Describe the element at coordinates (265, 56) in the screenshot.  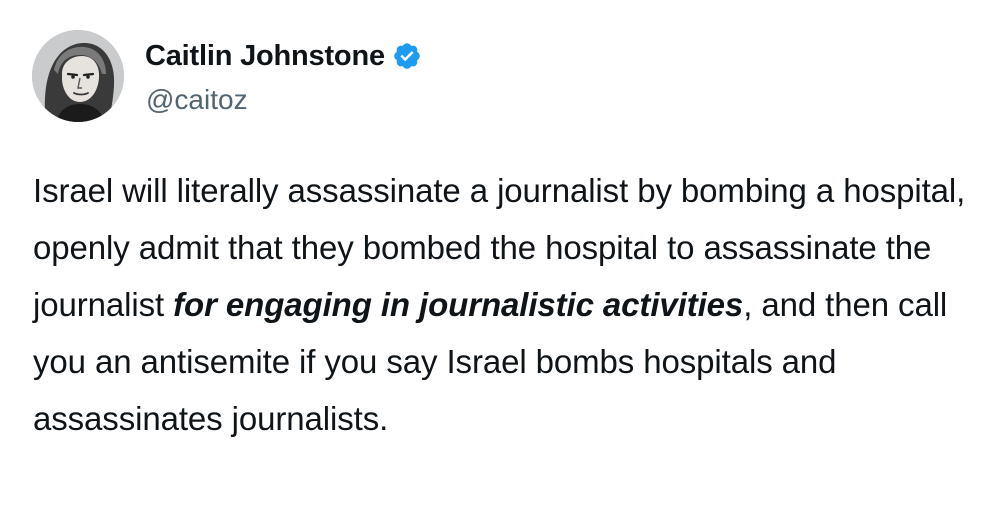
I see `author-display-name: Caitlin Johnstone` at that location.